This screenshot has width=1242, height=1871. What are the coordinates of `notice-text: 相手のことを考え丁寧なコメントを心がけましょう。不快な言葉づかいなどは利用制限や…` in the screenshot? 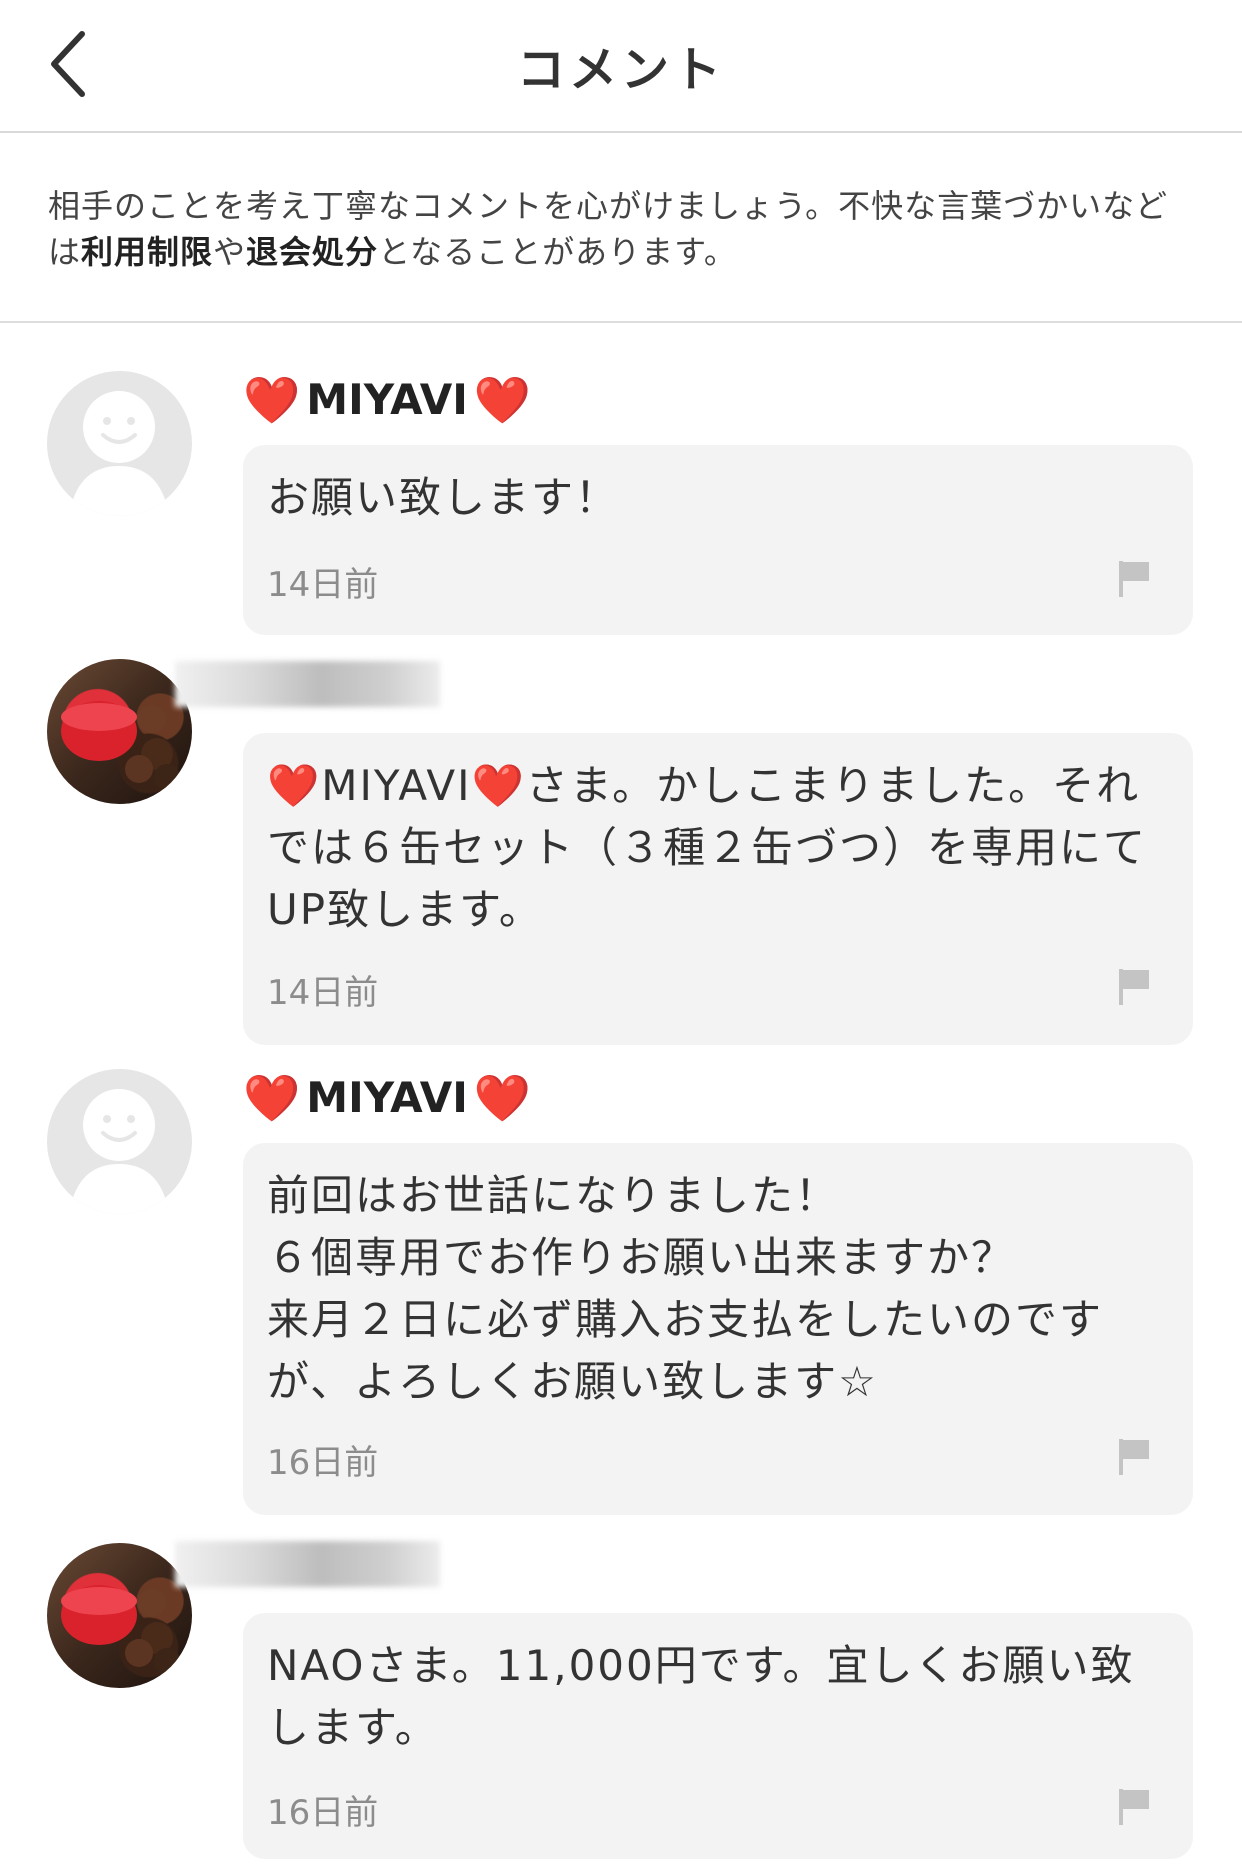 It's located at (623, 229).